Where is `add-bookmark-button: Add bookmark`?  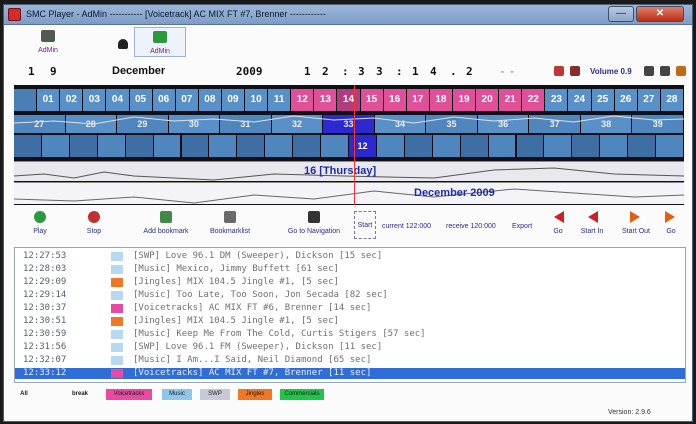
add-bookmark-button: Add bookmark is located at coordinates (166, 223).